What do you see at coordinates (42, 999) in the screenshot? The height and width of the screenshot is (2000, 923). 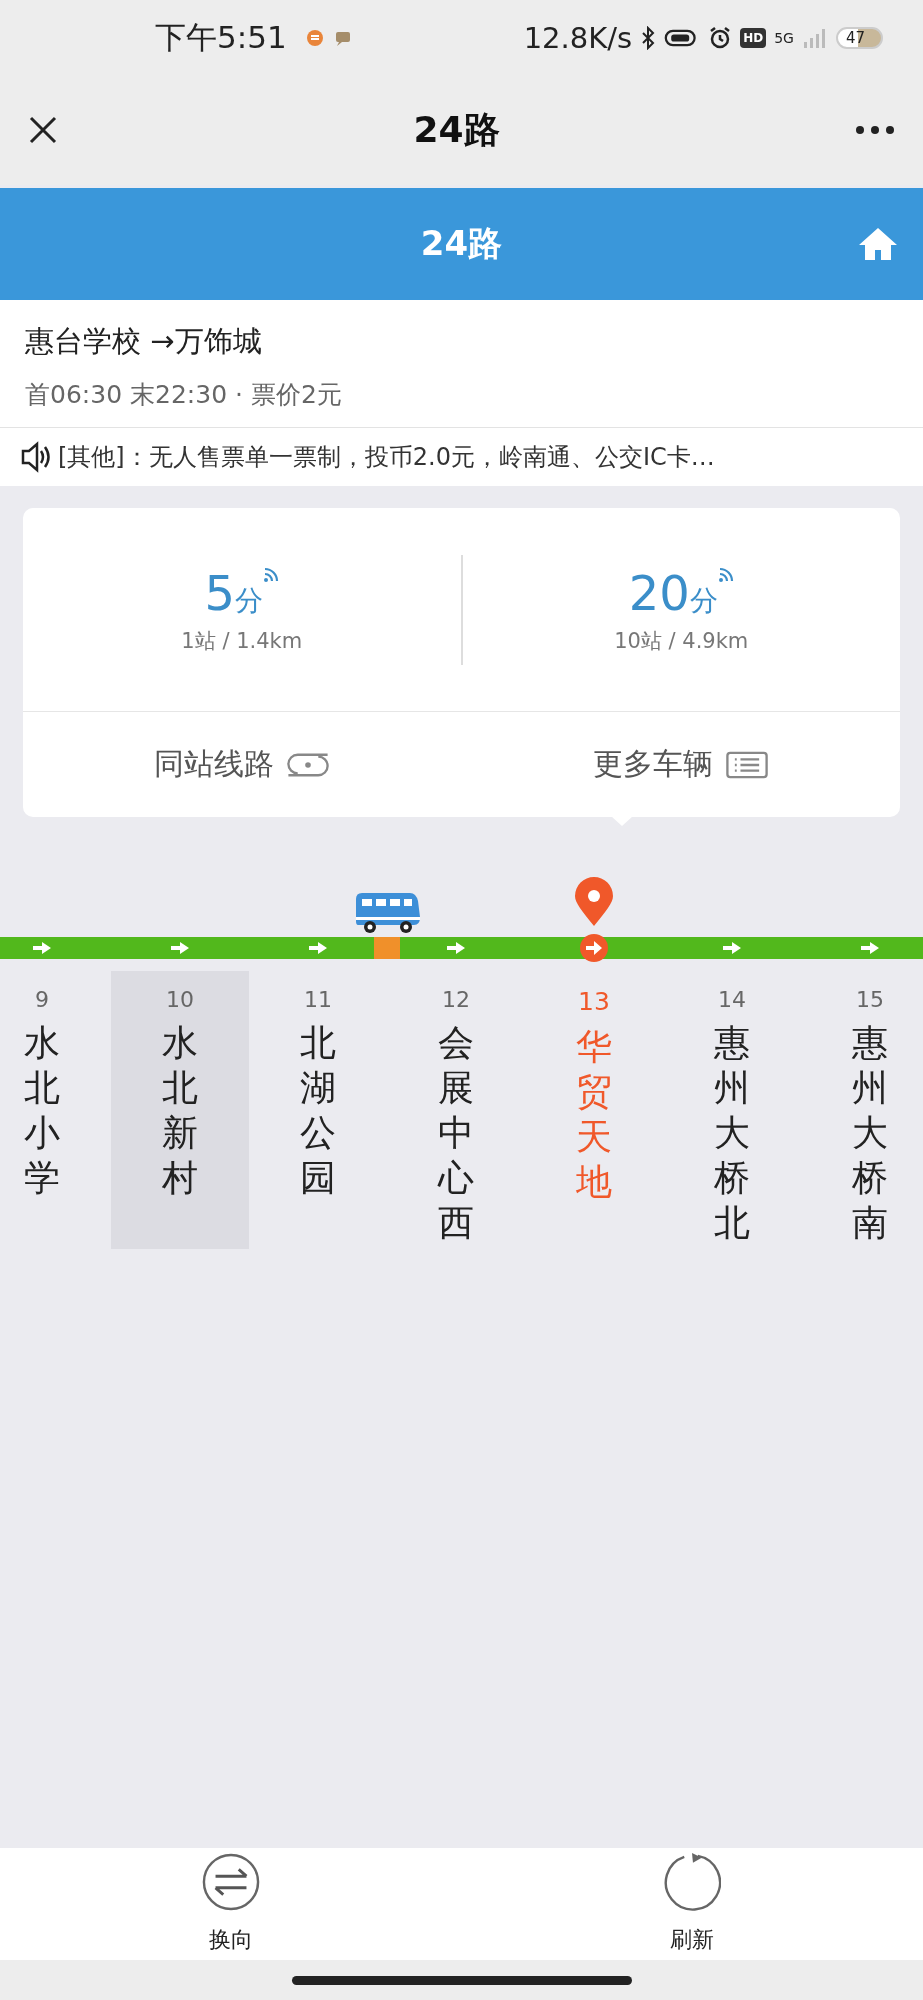 I see `station-number: 9` at bounding box center [42, 999].